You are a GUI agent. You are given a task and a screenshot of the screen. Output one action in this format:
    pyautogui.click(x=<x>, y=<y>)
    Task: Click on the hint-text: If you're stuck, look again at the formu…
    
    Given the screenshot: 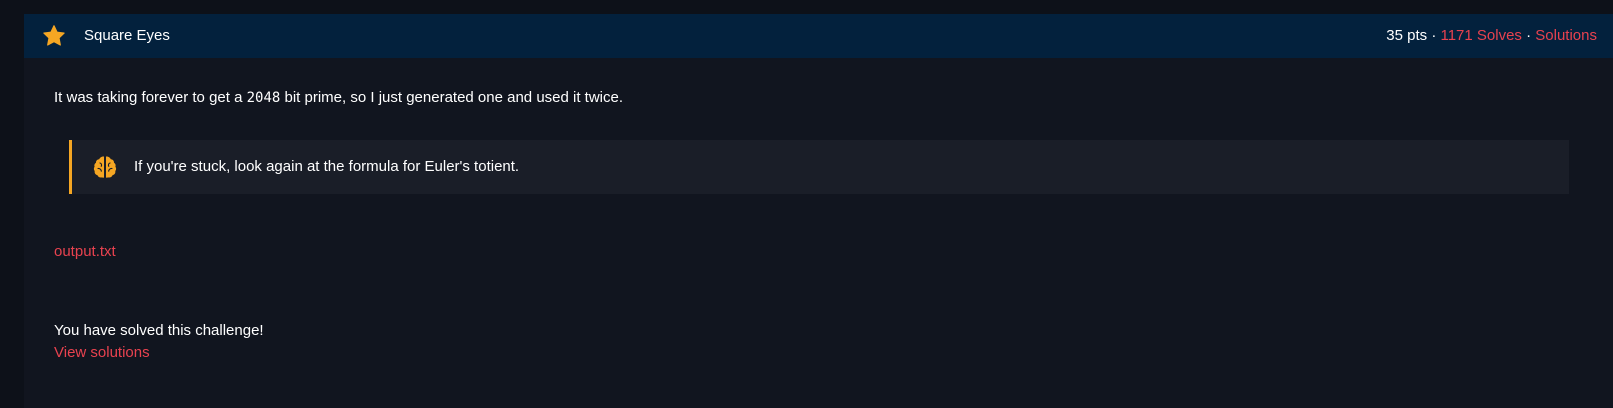 What is the action you would take?
    pyautogui.click(x=327, y=166)
    